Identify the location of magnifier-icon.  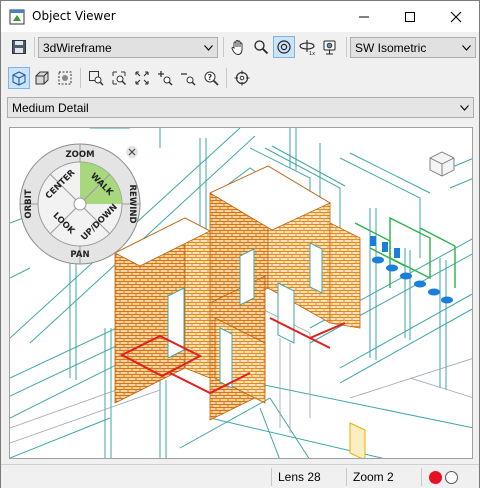
(261, 47).